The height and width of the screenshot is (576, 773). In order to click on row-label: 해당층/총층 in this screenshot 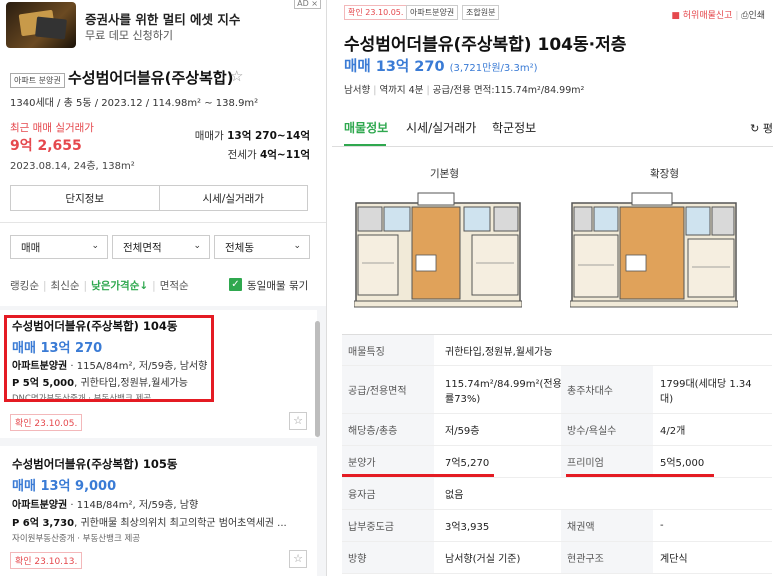, I will do `click(388, 429)`.